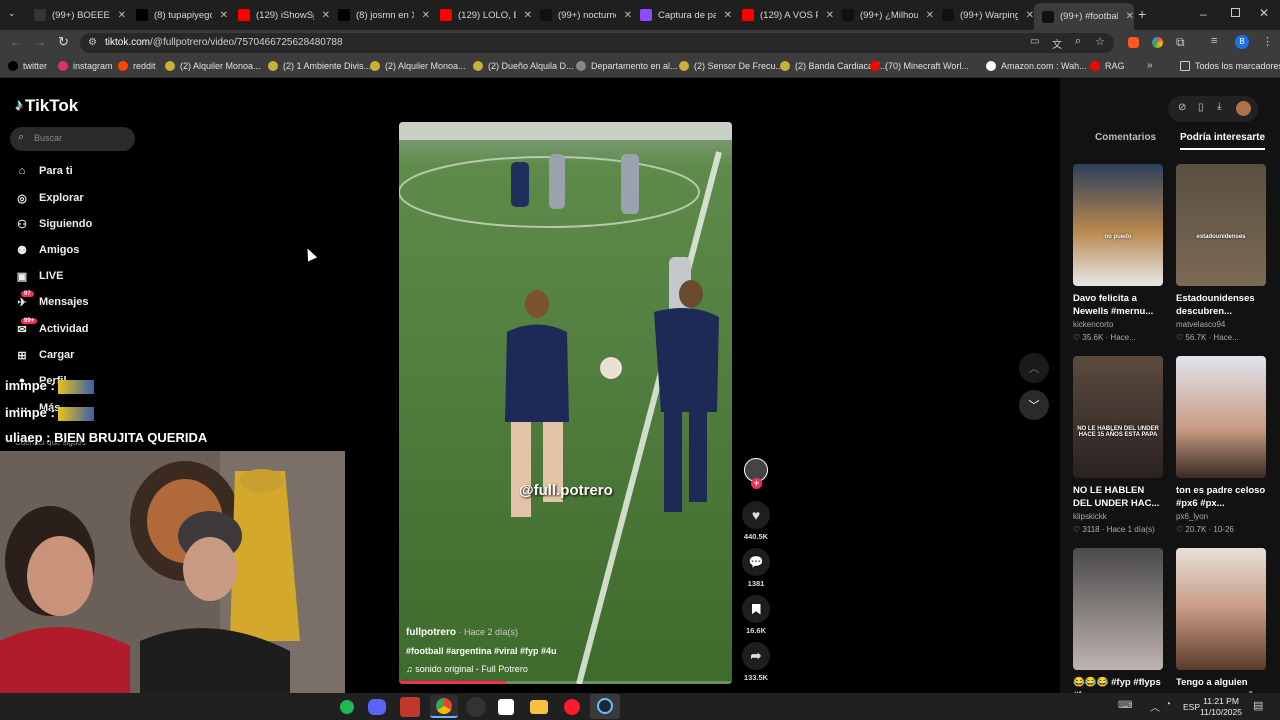 This screenshot has width=1280, height=720. I want to click on extensions-puzzle-icon: ⧉, so click(1180, 42).